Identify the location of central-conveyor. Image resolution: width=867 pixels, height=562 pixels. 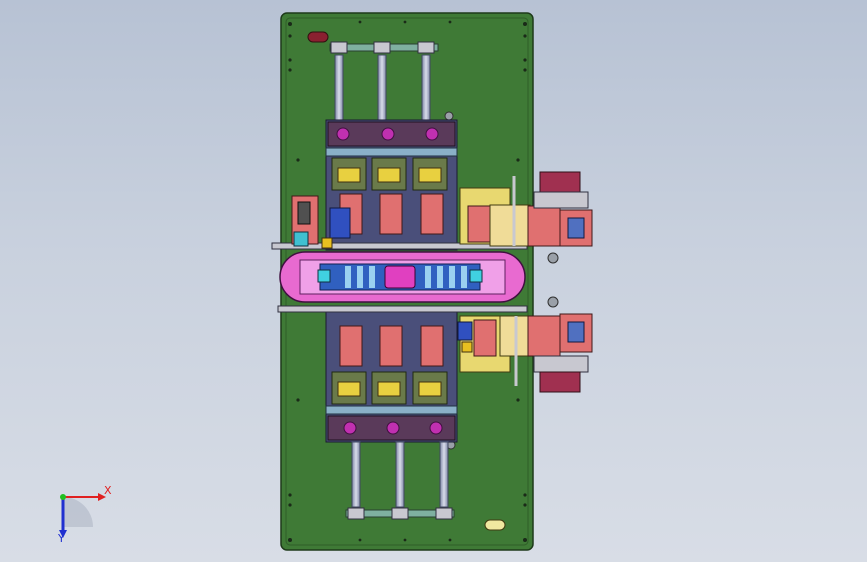
(399, 277).